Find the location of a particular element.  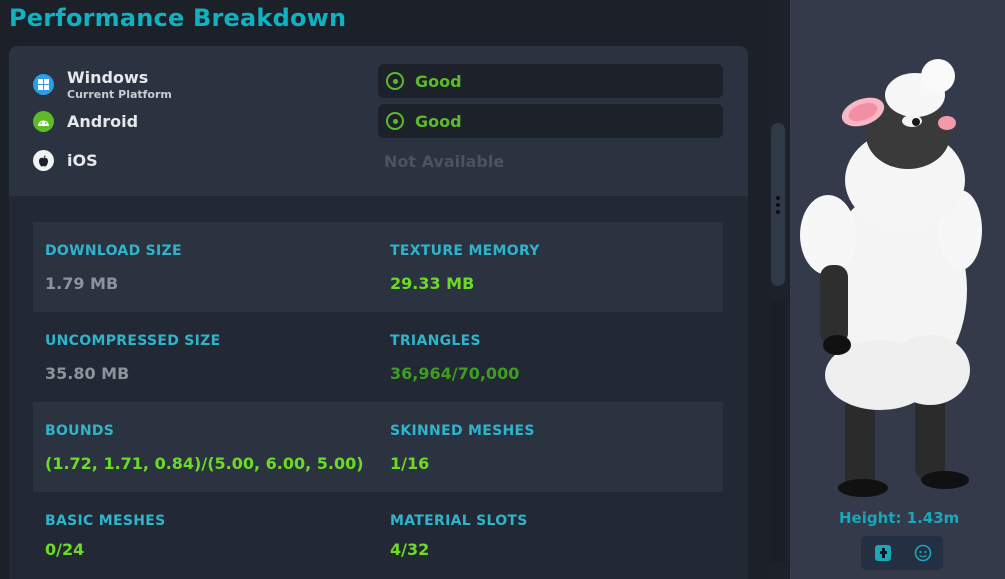

basic-meshes-label: BASIC MESHES is located at coordinates (105, 521).